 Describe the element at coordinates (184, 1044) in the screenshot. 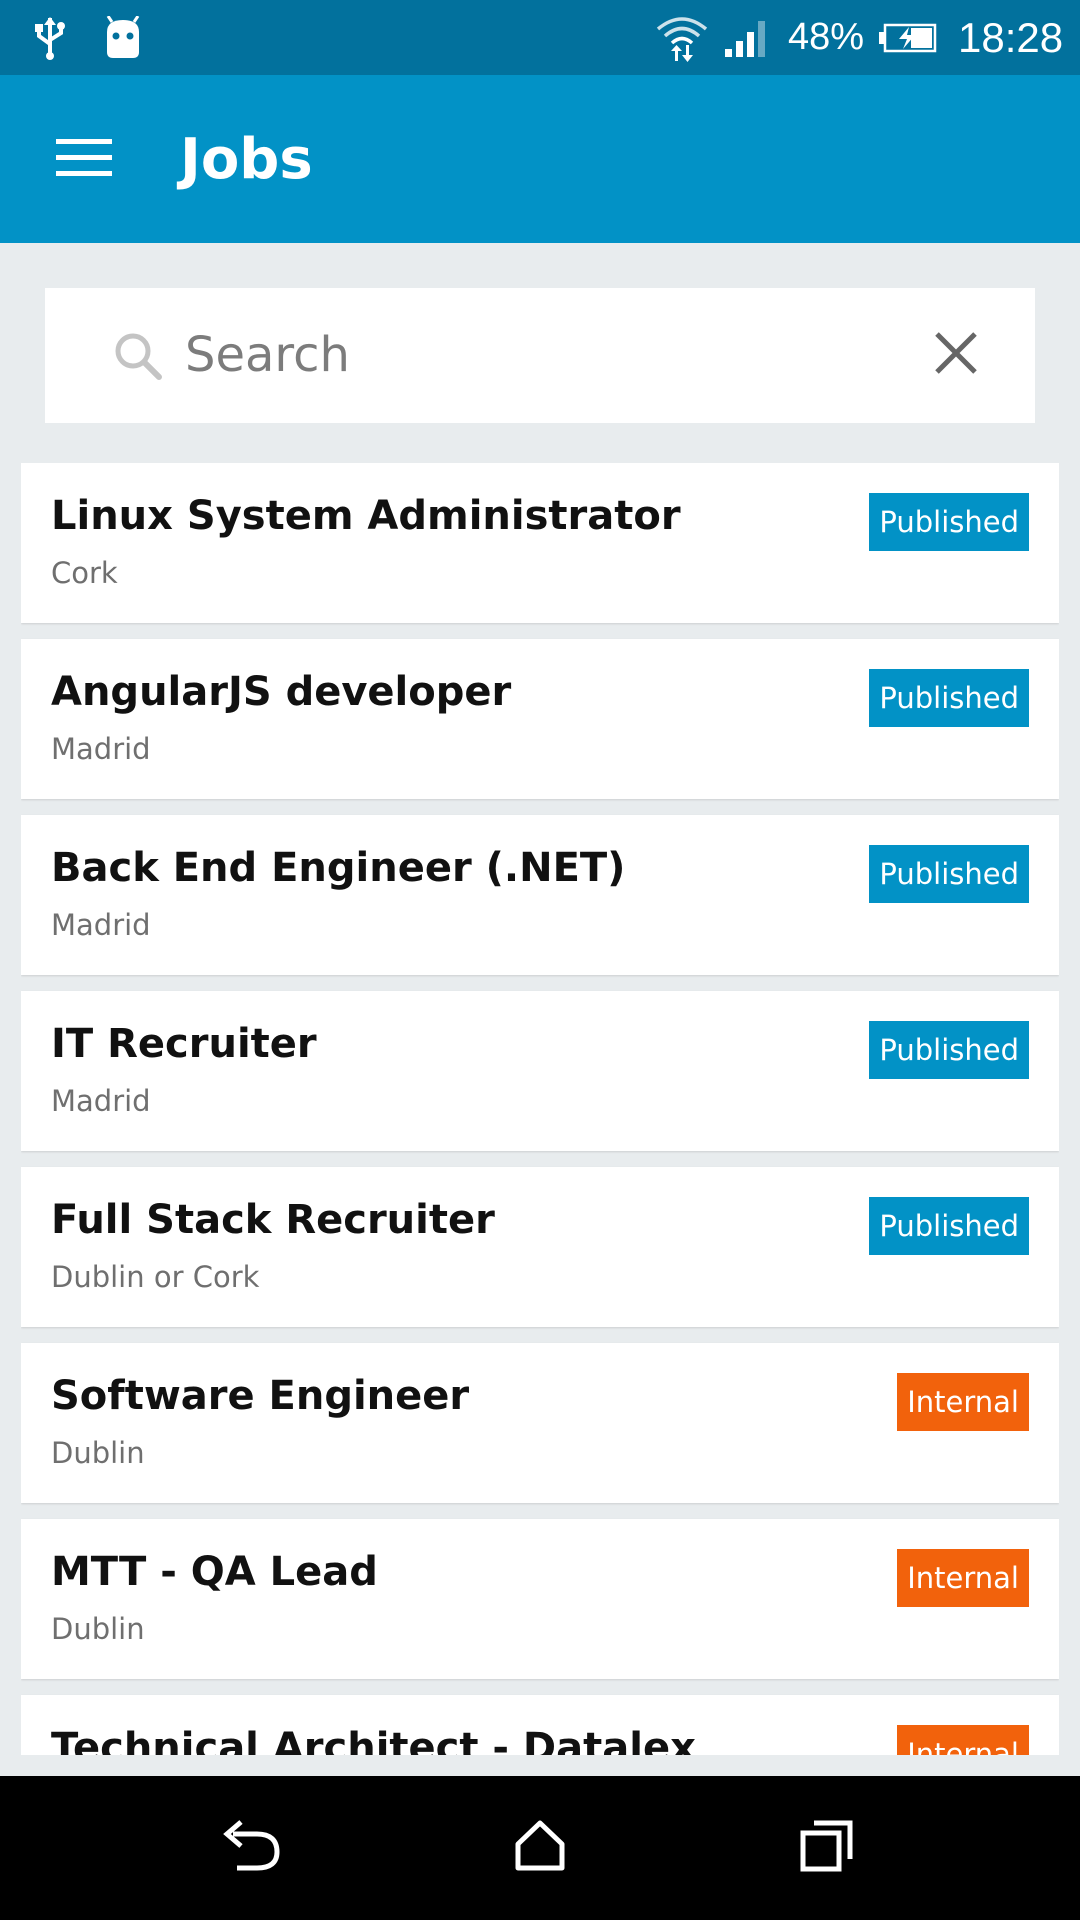

I see `job-title: IT Recruiter` at that location.